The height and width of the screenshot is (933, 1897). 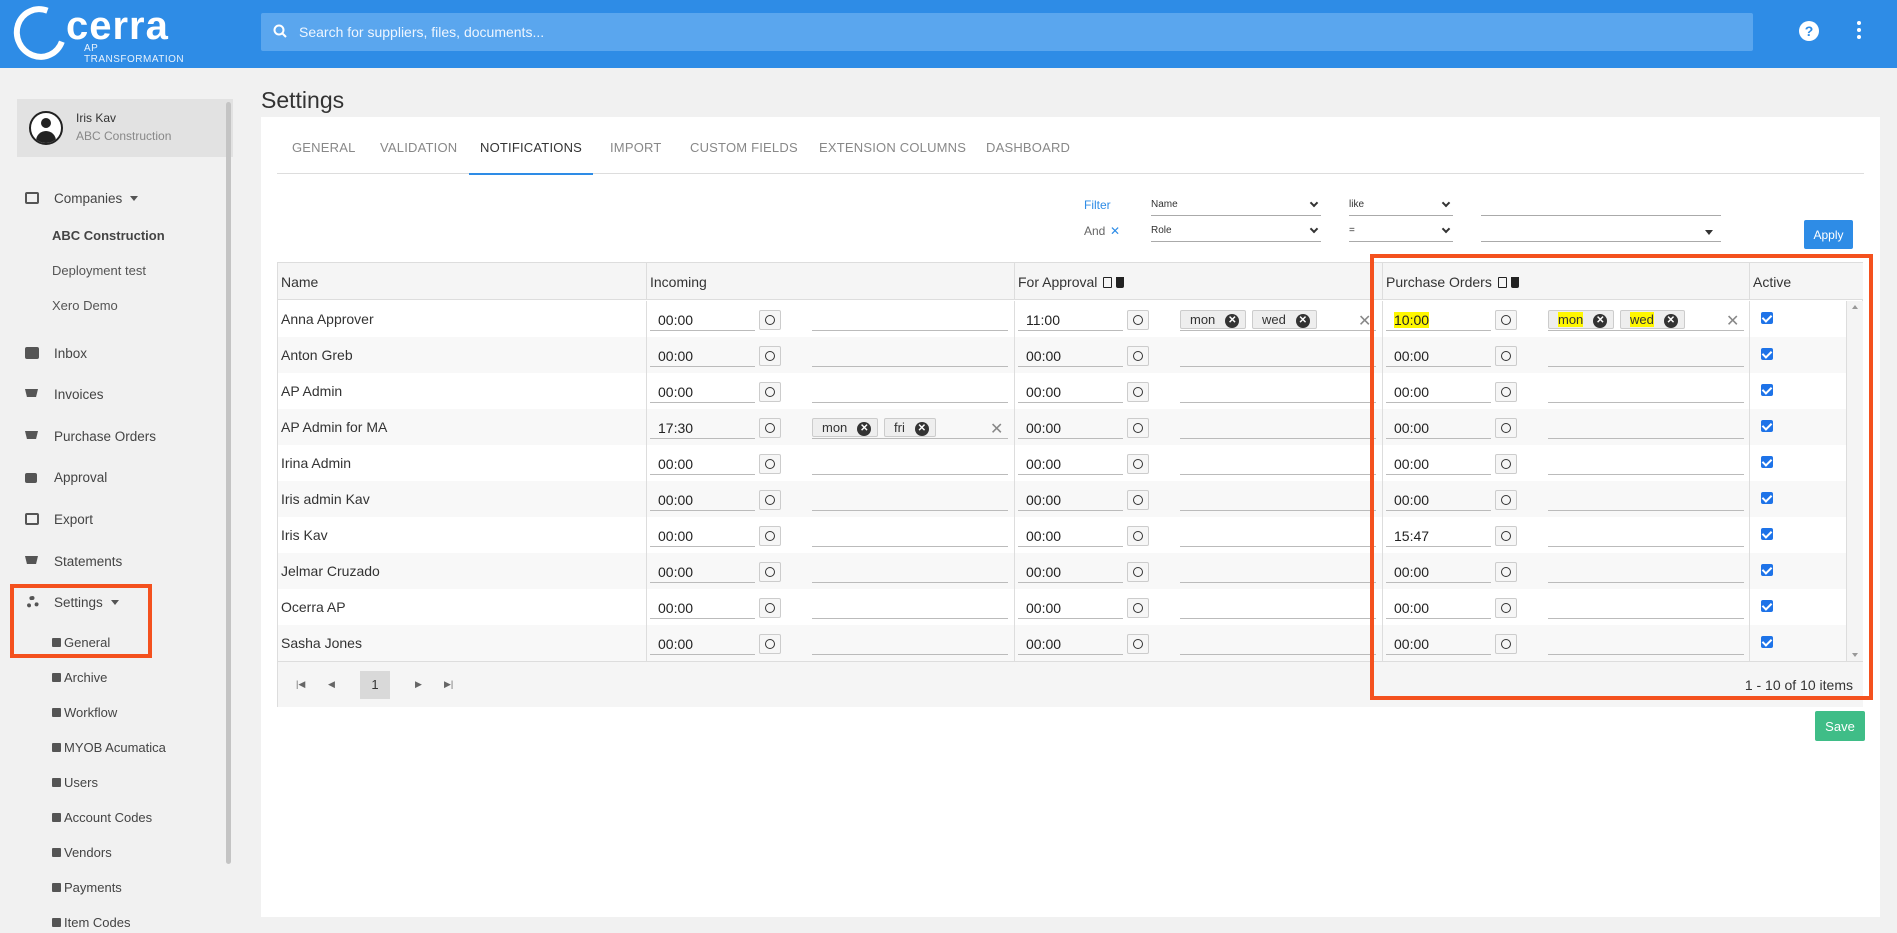 What do you see at coordinates (324, 157) in the screenshot?
I see `tab-general: GENERAL` at bounding box center [324, 157].